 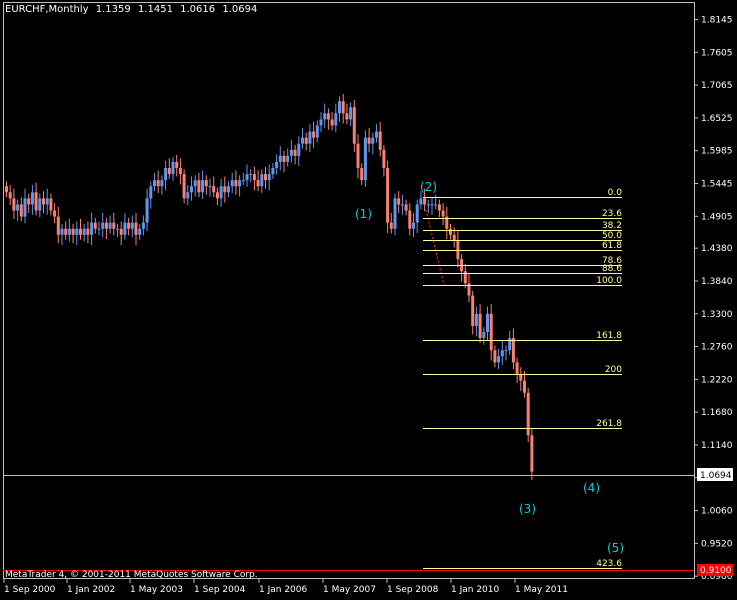 I want to click on time-tick-label: 1 Jan 2002, so click(x=91, y=590).